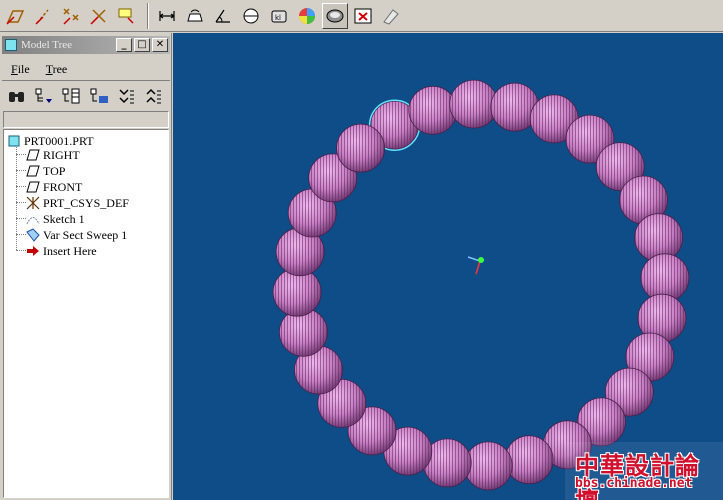 This screenshot has width=723, height=500. Describe the element at coordinates (43, 16) in the screenshot. I see `datum-axis-display-icon` at that location.